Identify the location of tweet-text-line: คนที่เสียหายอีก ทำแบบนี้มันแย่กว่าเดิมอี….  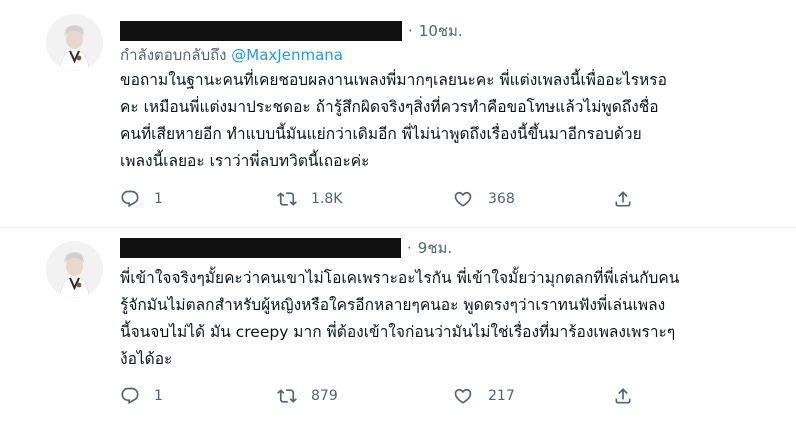
(381, 134).